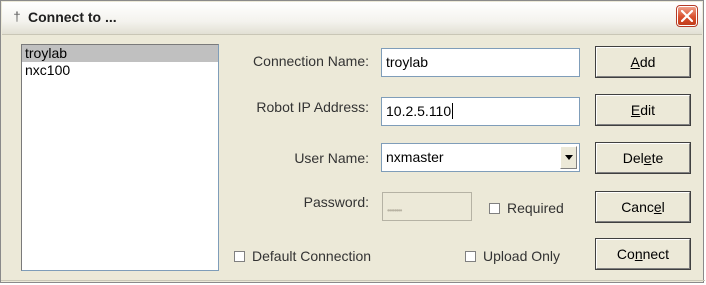  Describe the element at coordinates (312, 107) in the screenshot. I see `robot-ip-label: Robot IP Address:` at that location.